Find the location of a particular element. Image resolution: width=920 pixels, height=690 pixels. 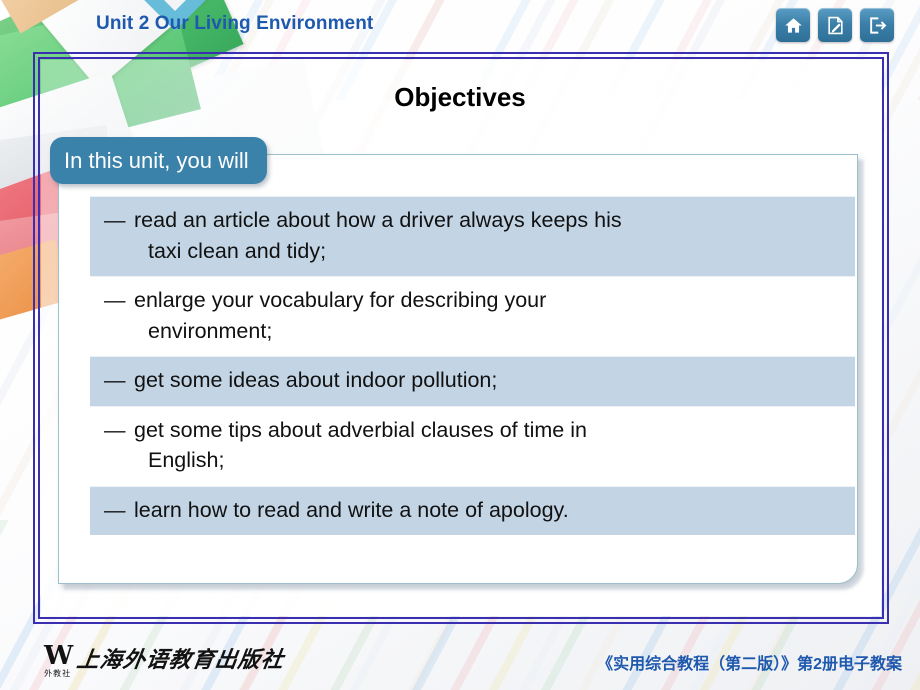

notes-button is located at coordinates (835, 25).